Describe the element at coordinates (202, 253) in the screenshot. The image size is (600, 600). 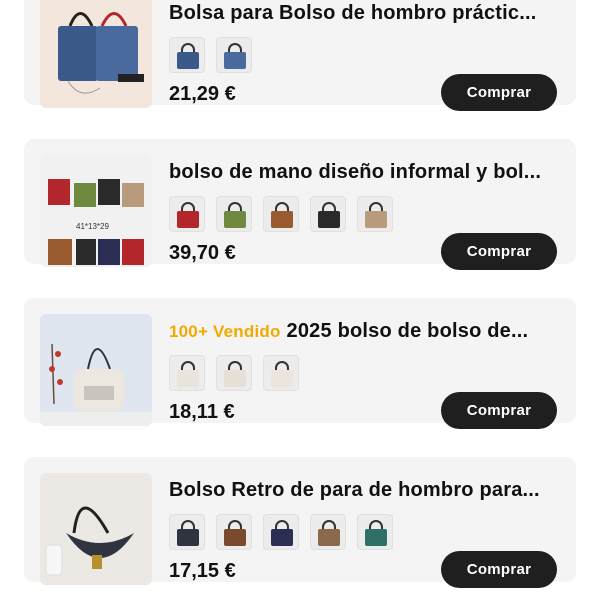
I see `product-price: 39,70 €` at that location.